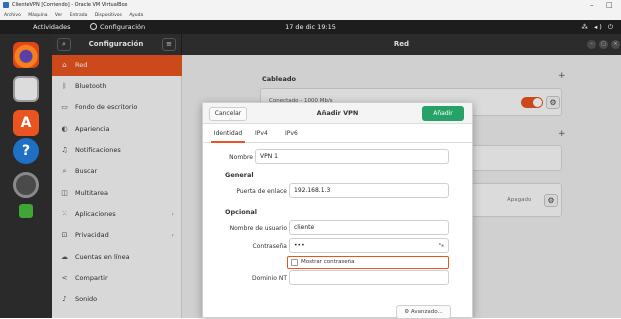 This screenshot has width=621, height=319. I want to click on help-icon: ?, so click(26, 151).